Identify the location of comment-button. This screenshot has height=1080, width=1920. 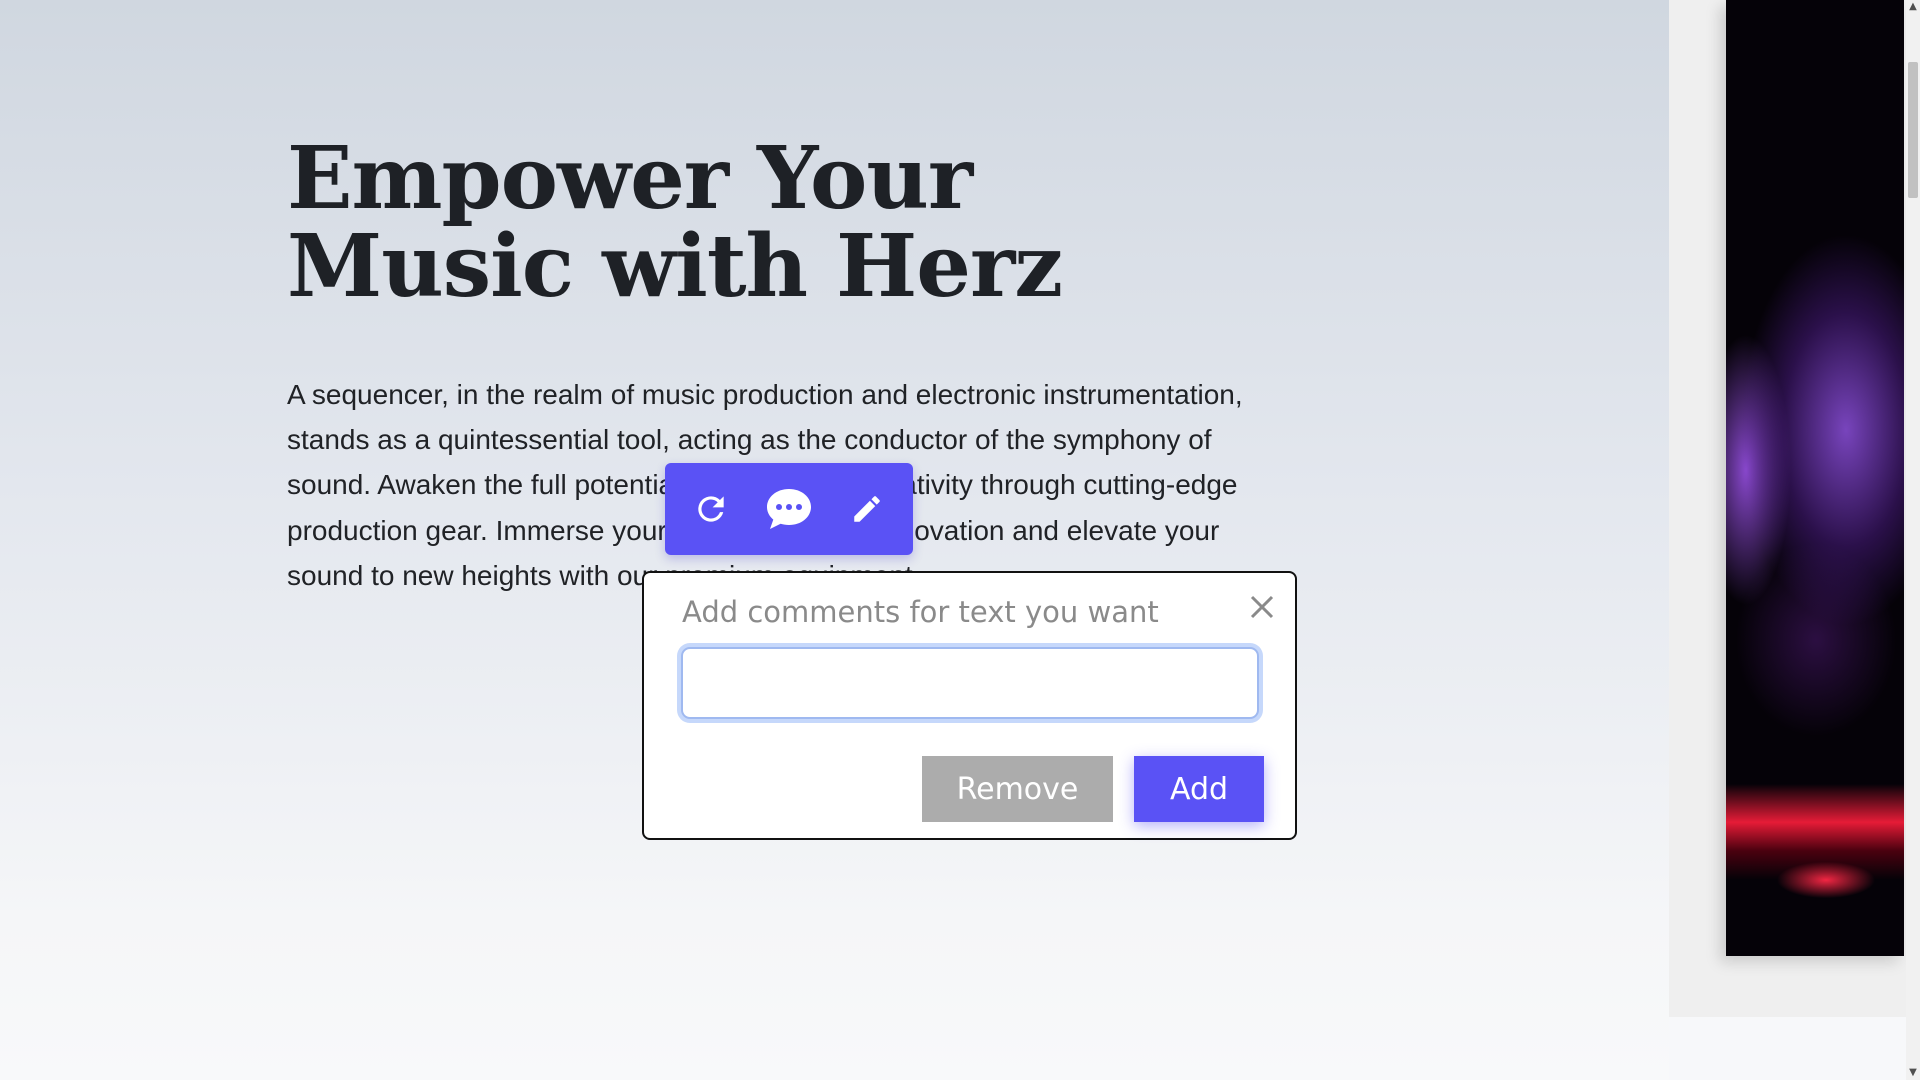
(789, 509).